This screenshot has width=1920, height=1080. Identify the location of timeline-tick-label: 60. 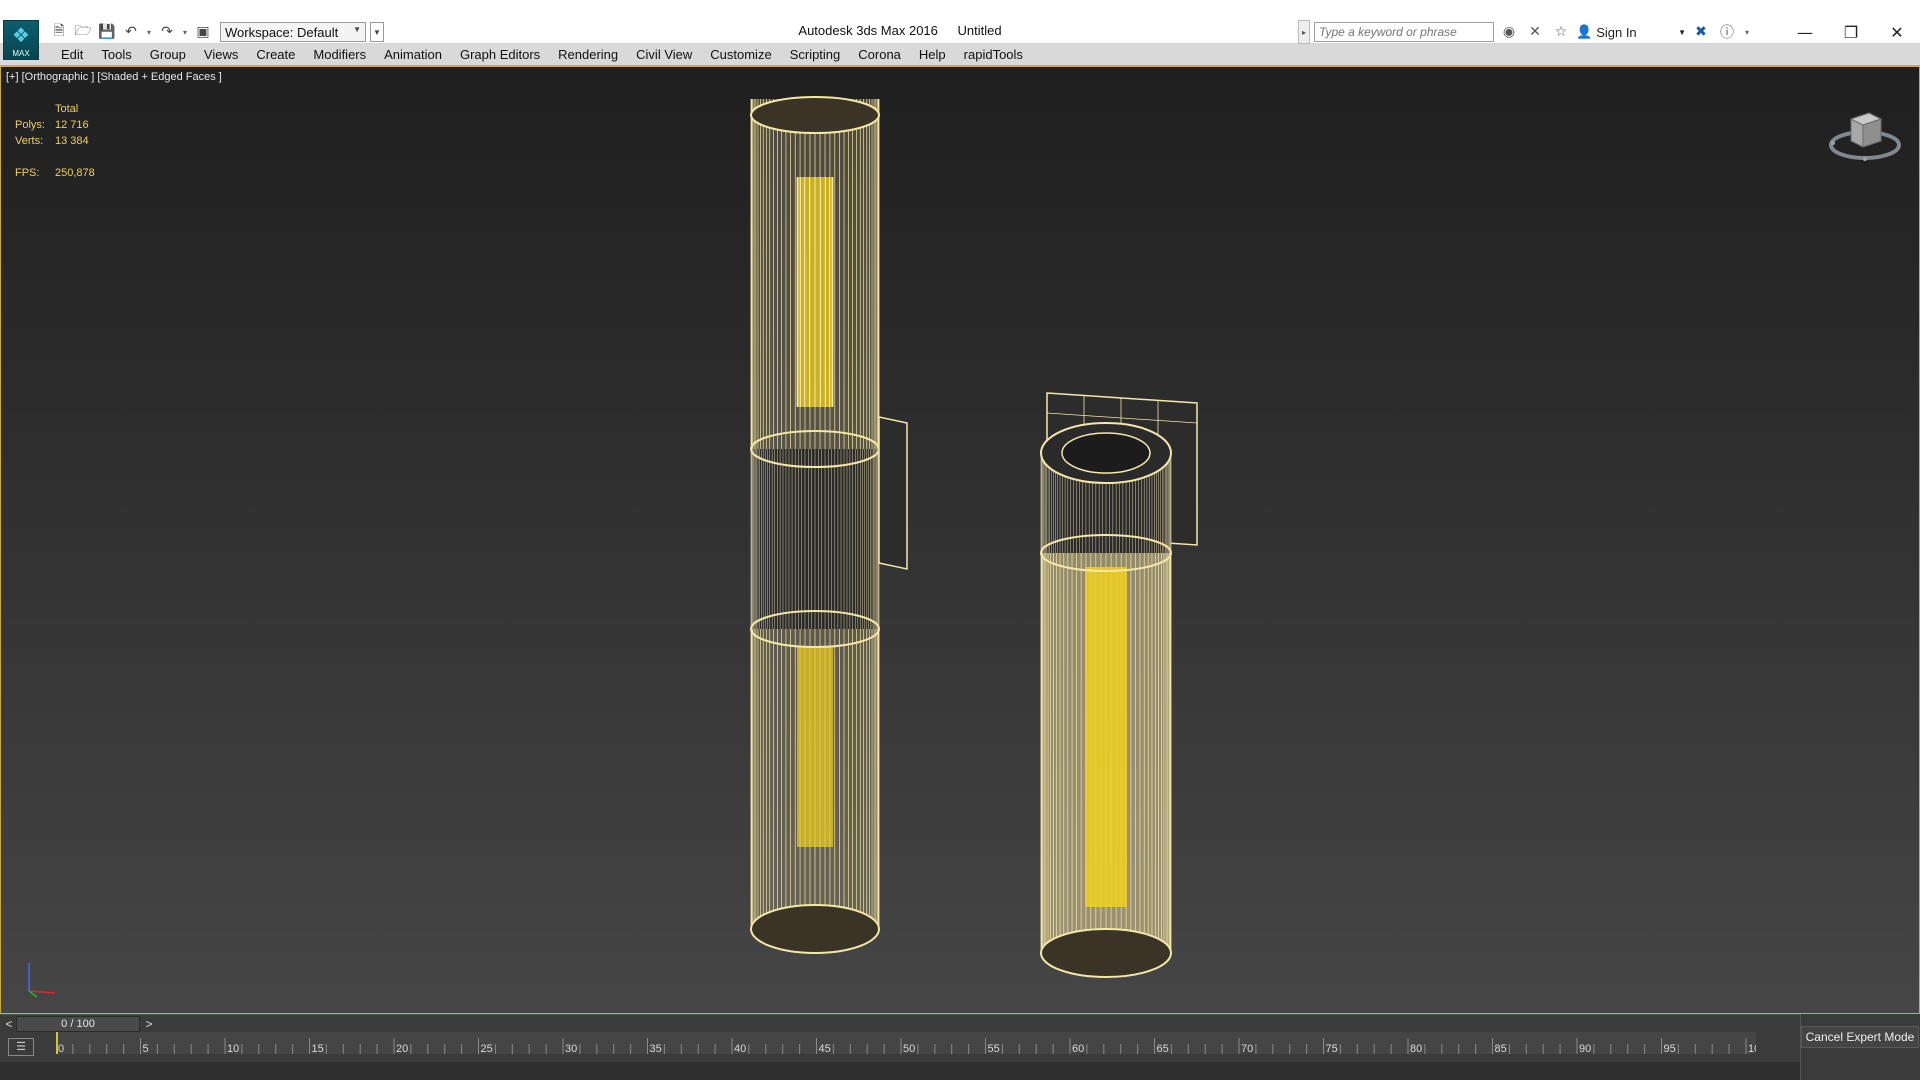
(1078, 1049).